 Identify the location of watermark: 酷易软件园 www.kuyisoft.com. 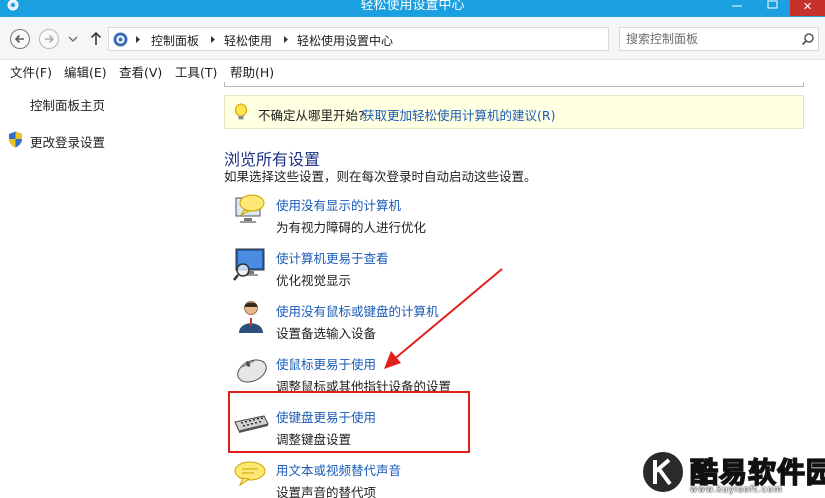
(732, 473).